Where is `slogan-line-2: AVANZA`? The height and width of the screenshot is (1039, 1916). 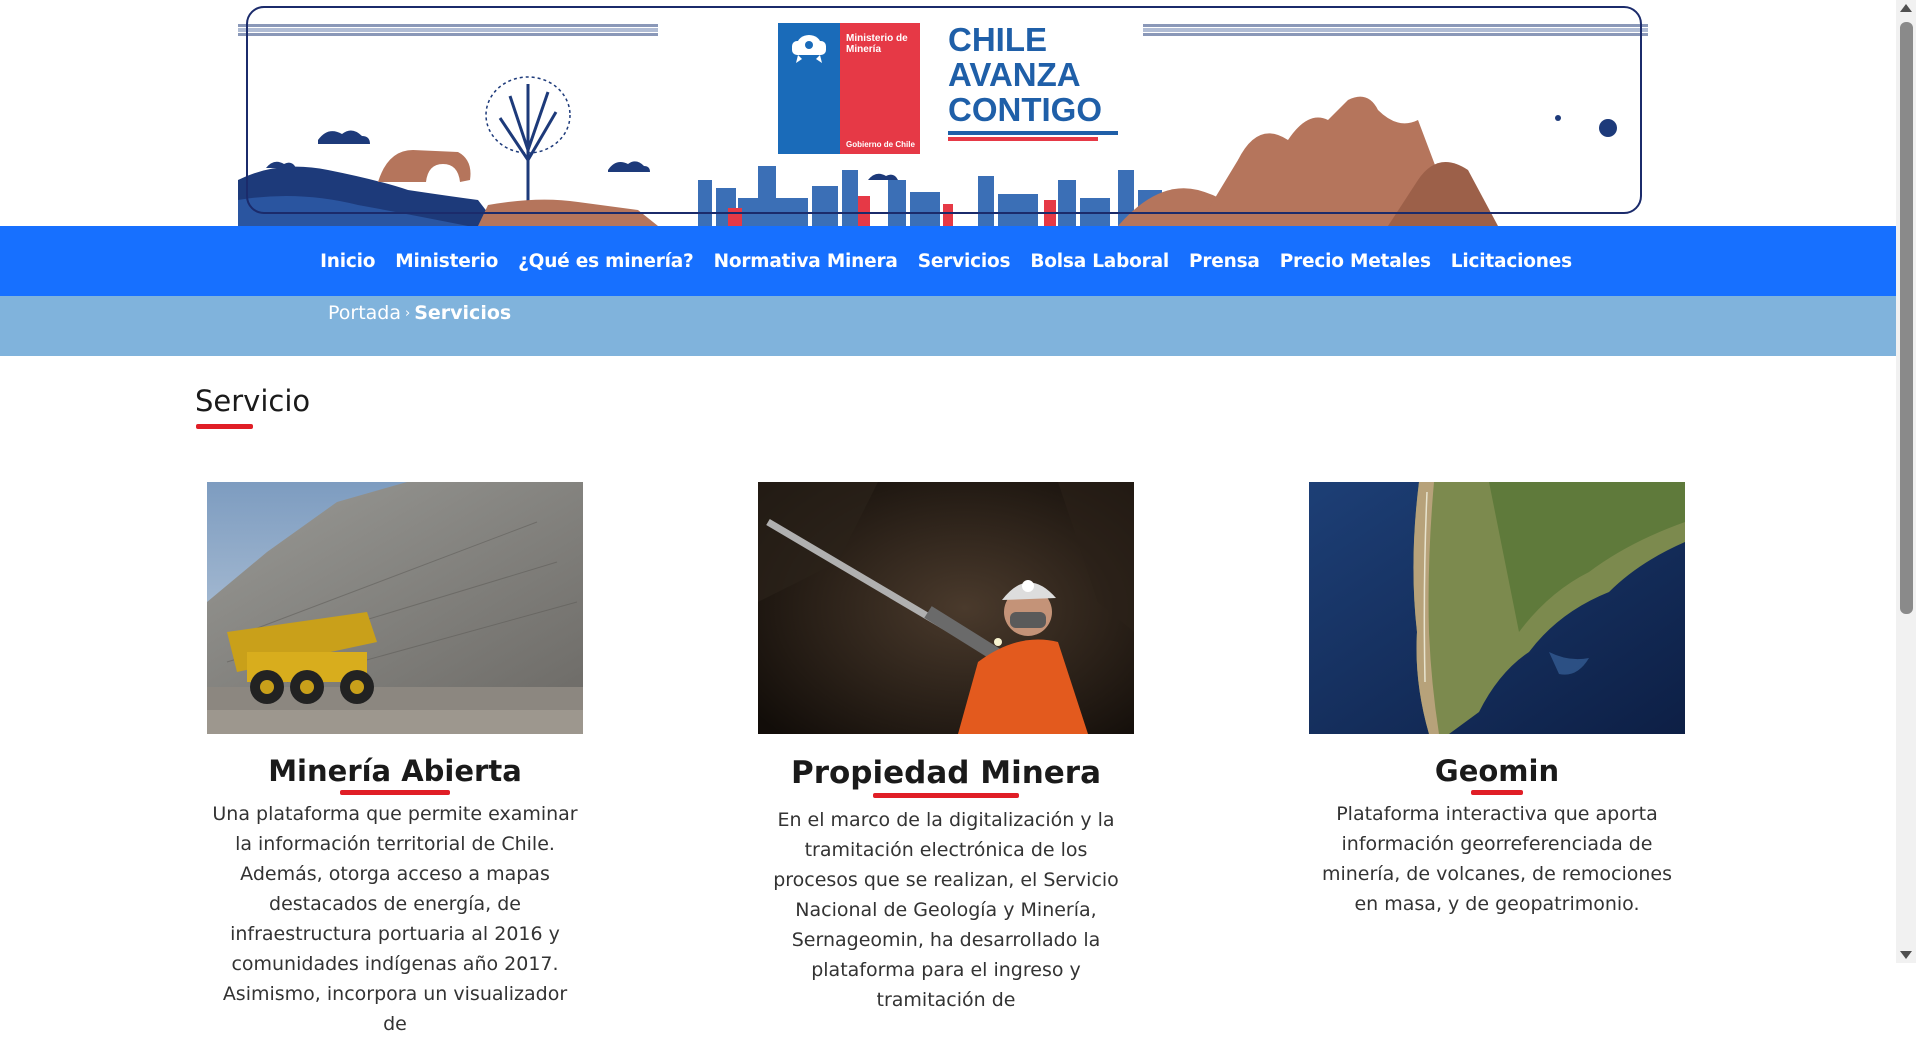 slogan-line-2: AVANZA is located at coordinates (1014, 74).